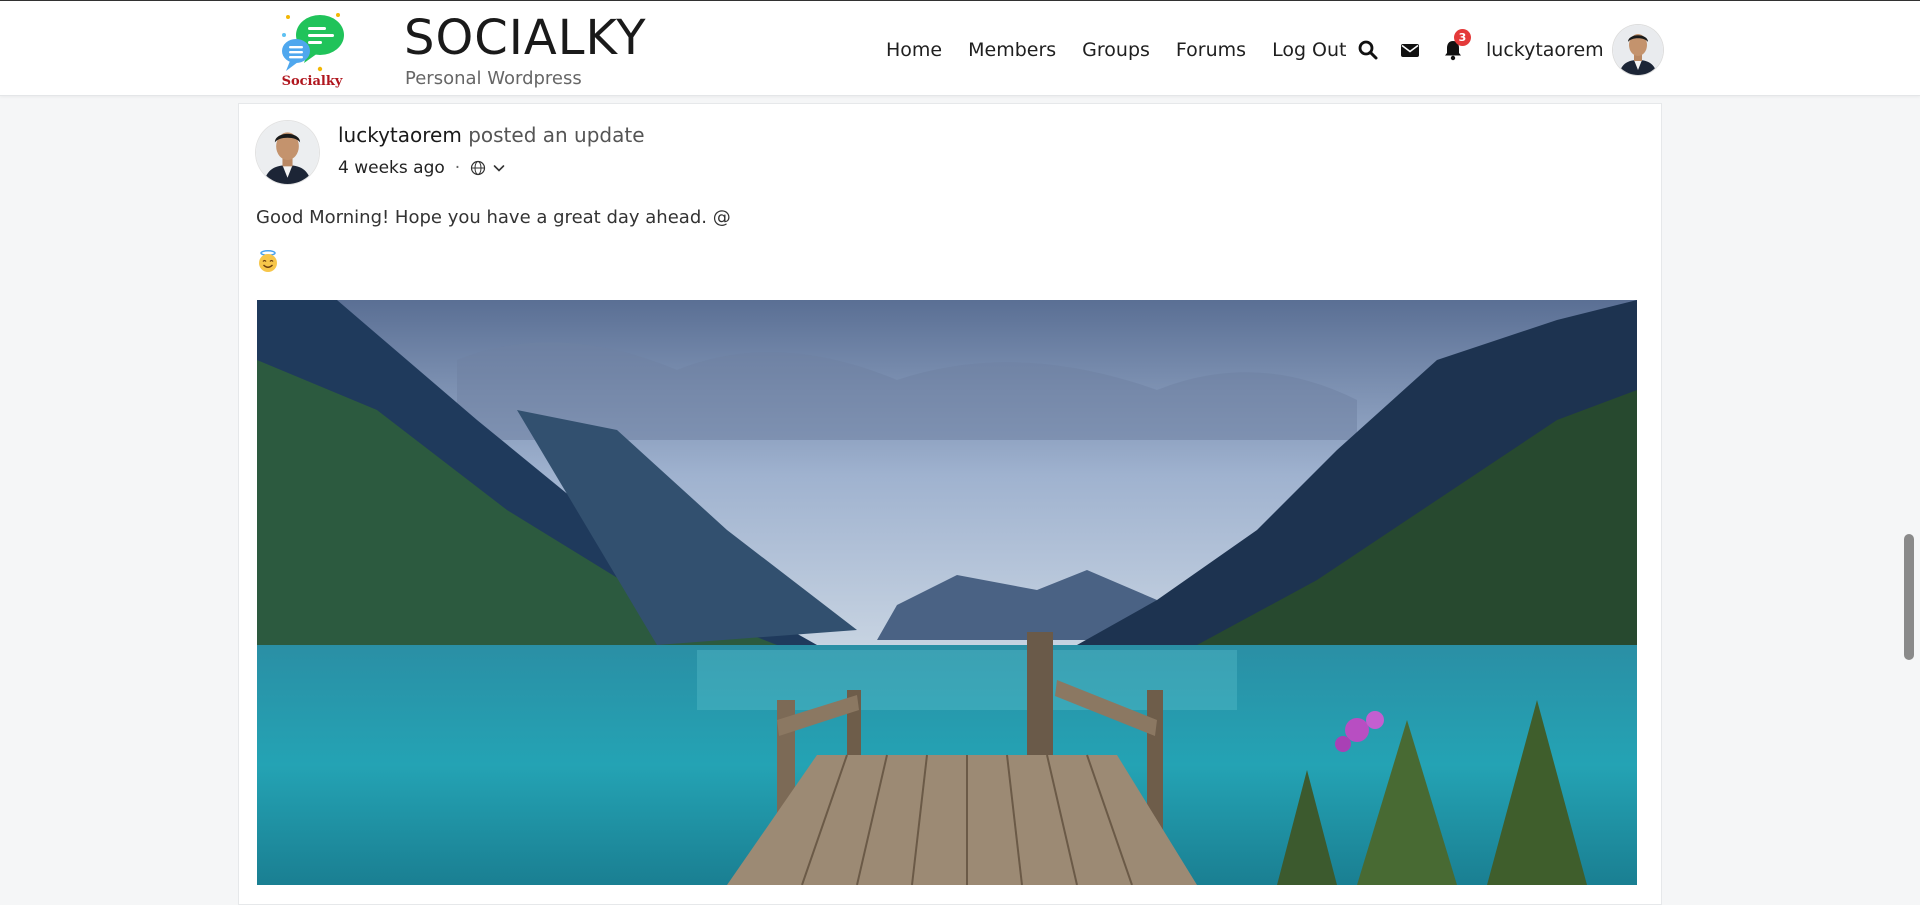 This screenshot has height=905, width=1920. What do you see at coordinates (1211, 50) in the screenshot?
I see `nav-forums: Forums` at bounding box center [1211, 50].